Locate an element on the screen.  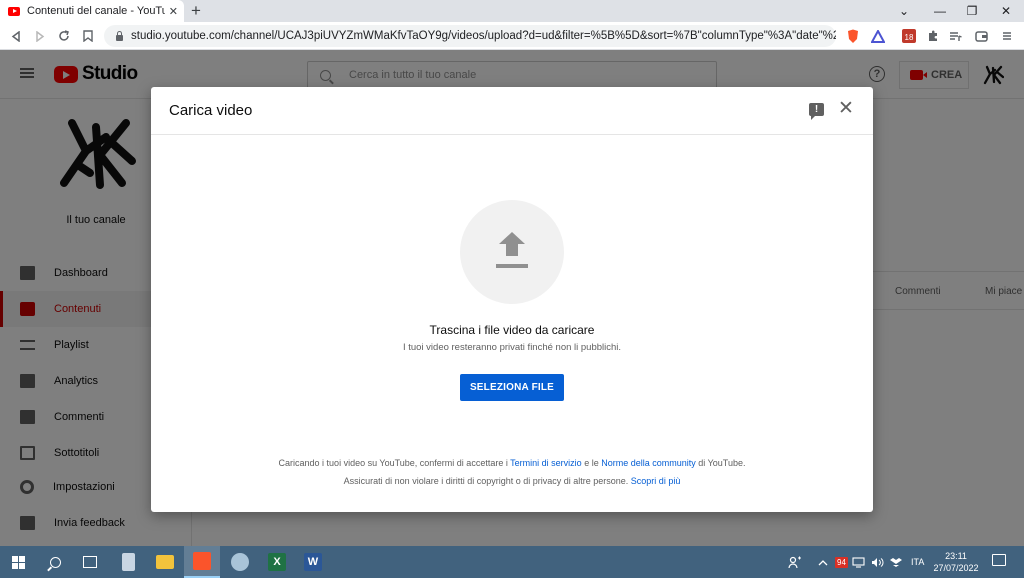
tray-badge-count: 94 is located at coordinates (841, 562).